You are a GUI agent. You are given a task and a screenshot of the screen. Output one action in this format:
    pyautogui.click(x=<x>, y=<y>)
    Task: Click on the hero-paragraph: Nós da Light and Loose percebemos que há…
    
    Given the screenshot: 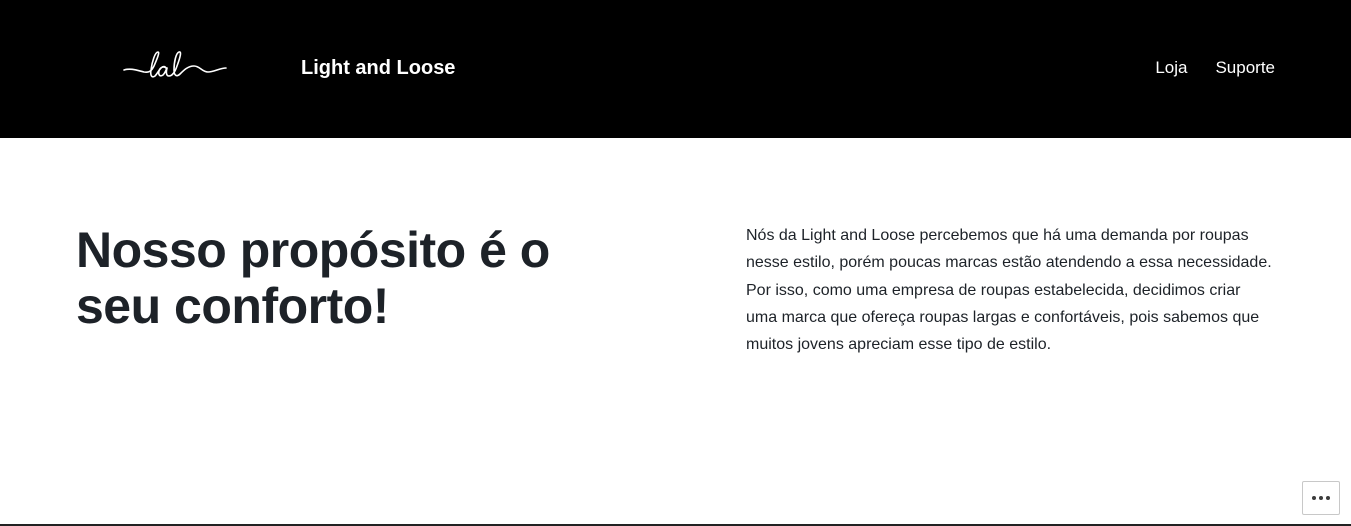 What is the action you would take?
    pyautogui.click(x=1009, y=290)
    